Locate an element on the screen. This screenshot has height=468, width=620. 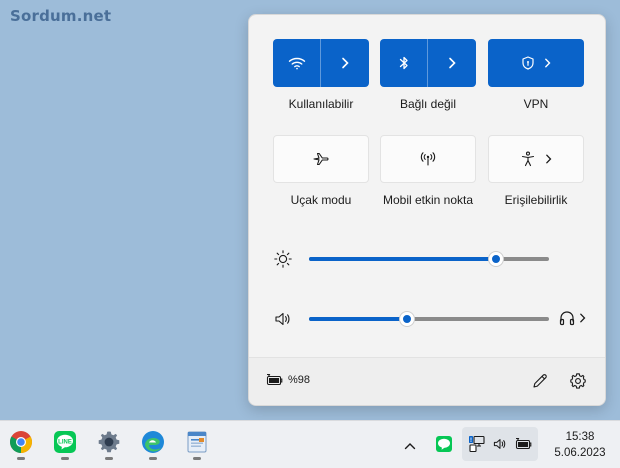
taskbar-edge is located at coordinates (153, 445).